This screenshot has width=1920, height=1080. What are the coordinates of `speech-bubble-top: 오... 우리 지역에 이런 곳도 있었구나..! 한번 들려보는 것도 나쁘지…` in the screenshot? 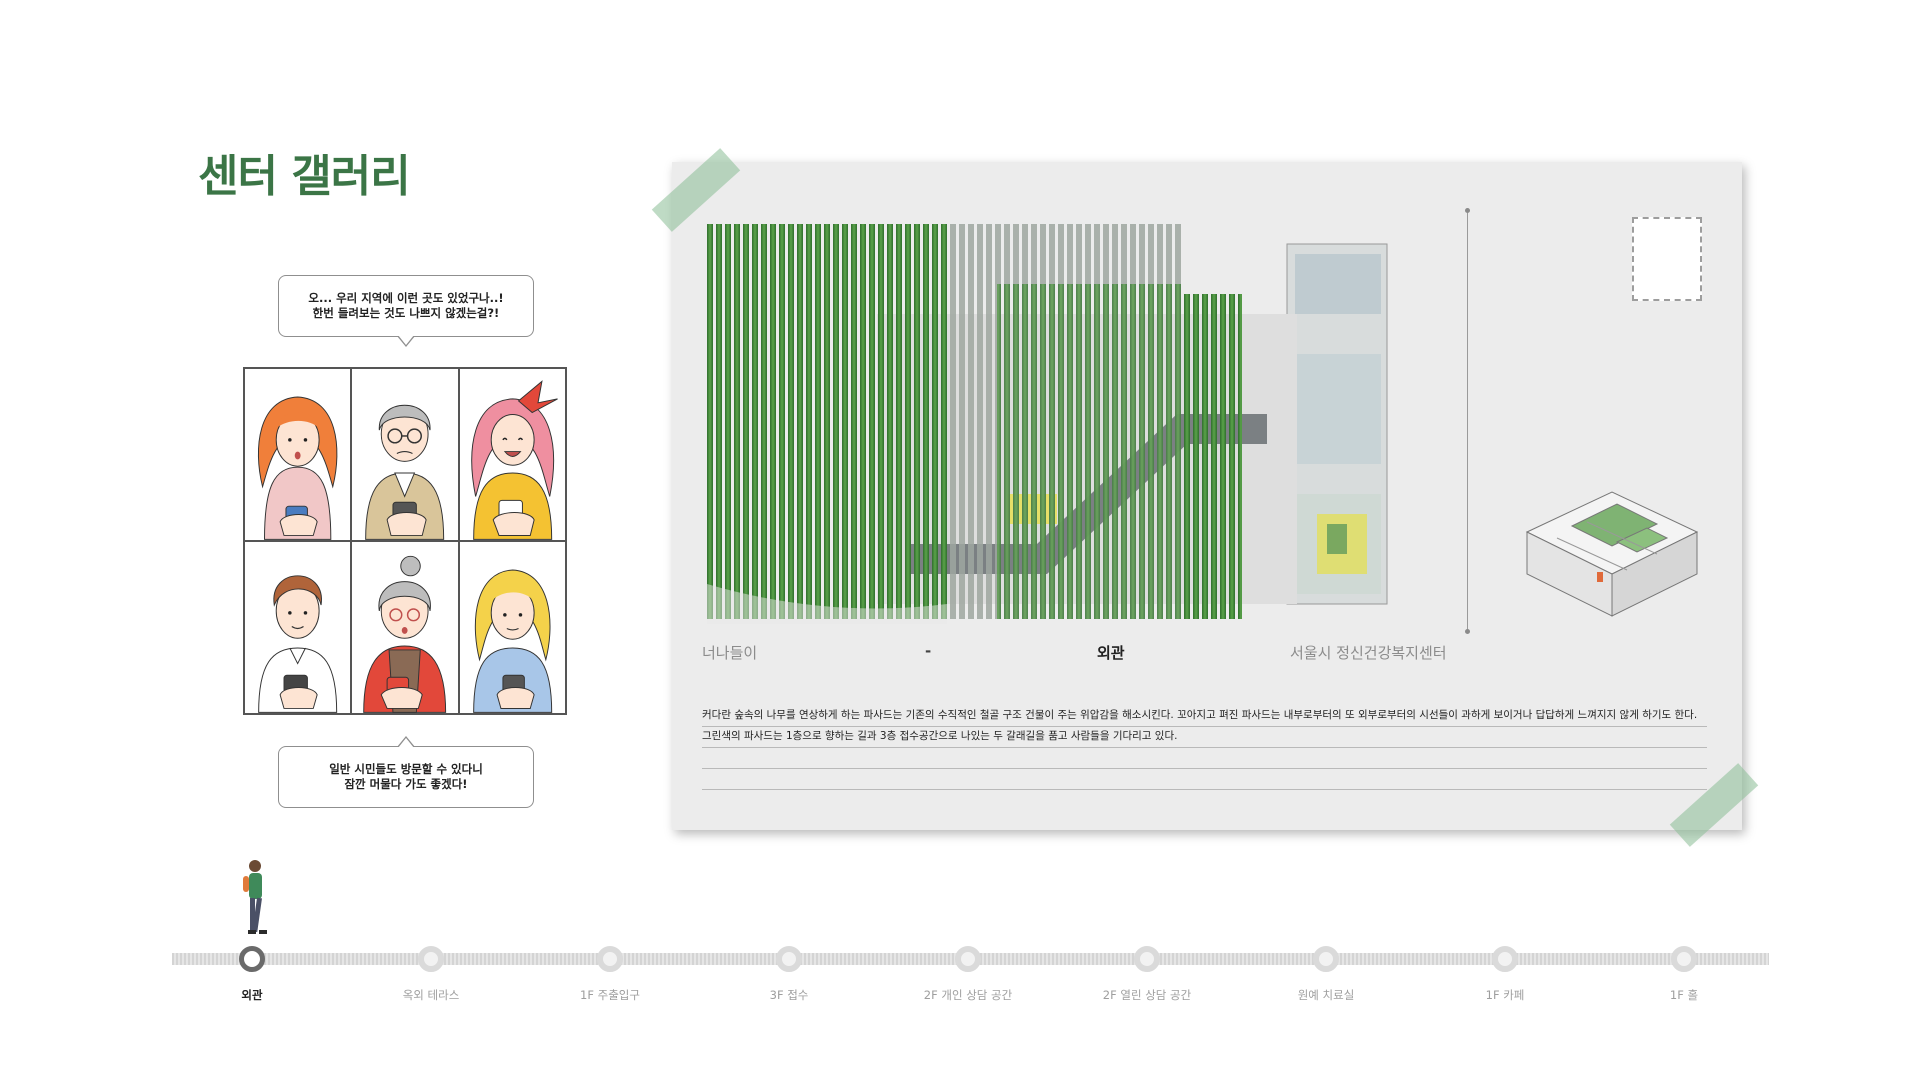 It's located at (406, 311).